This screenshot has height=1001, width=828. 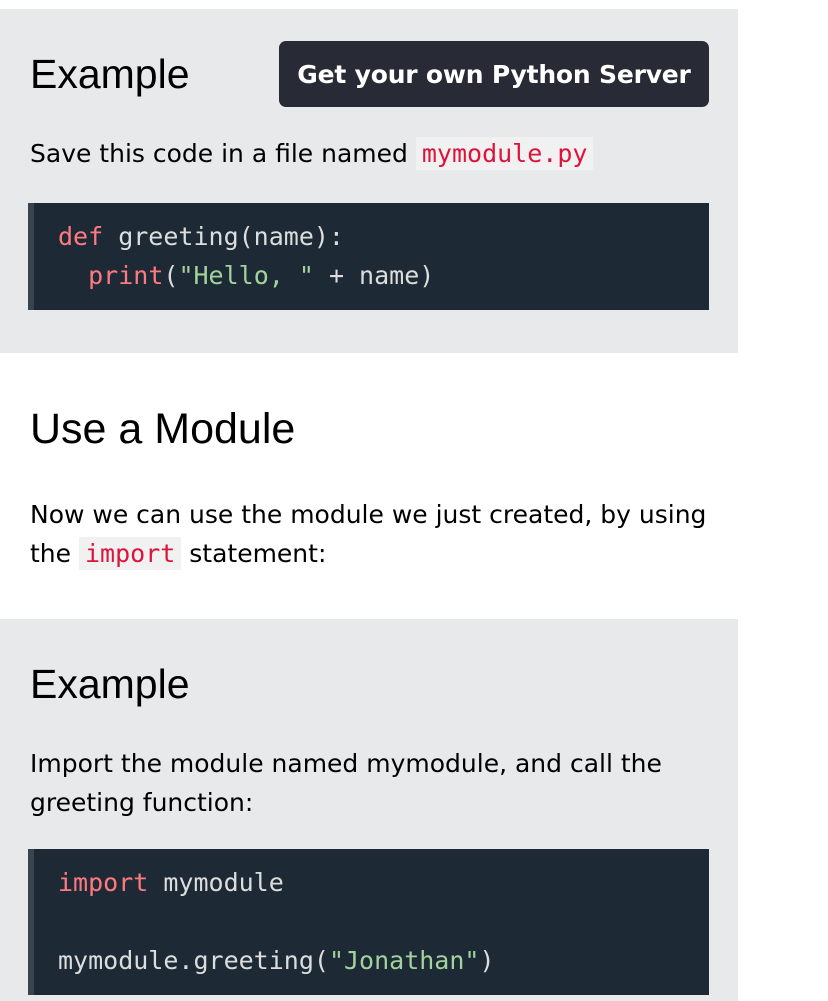 I want to click on paragraph-text: statement:, so click(x=254, y=553).